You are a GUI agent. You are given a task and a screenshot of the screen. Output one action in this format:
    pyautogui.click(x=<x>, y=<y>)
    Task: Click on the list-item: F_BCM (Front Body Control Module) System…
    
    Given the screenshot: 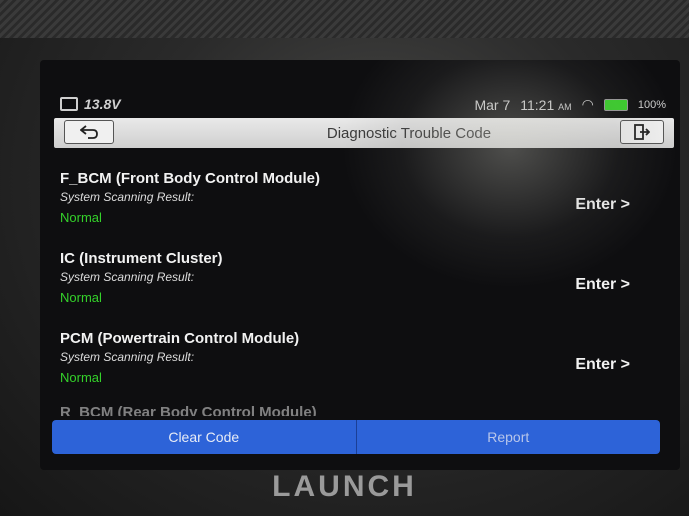 What is the action you would take?
    pyautogui.click(x=360, y=198)
    